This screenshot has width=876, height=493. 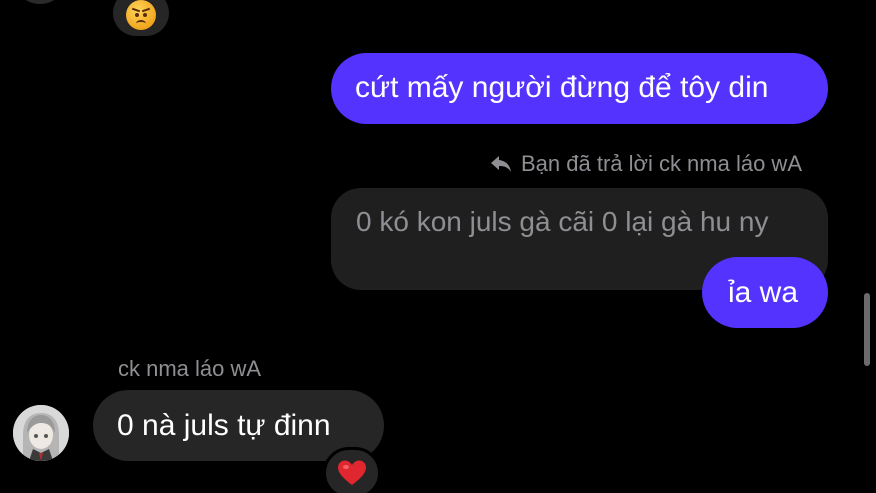 I want to click on message-text: cứt mấy người đừng để tôy din, so click(x=562, y=87).